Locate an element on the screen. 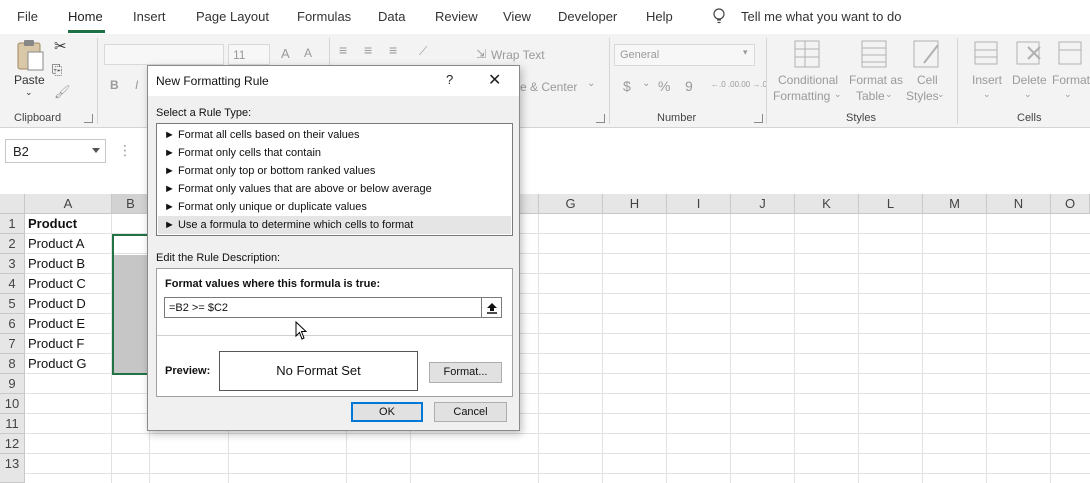  paste-button: Paste is located at coordinates (29, 80).